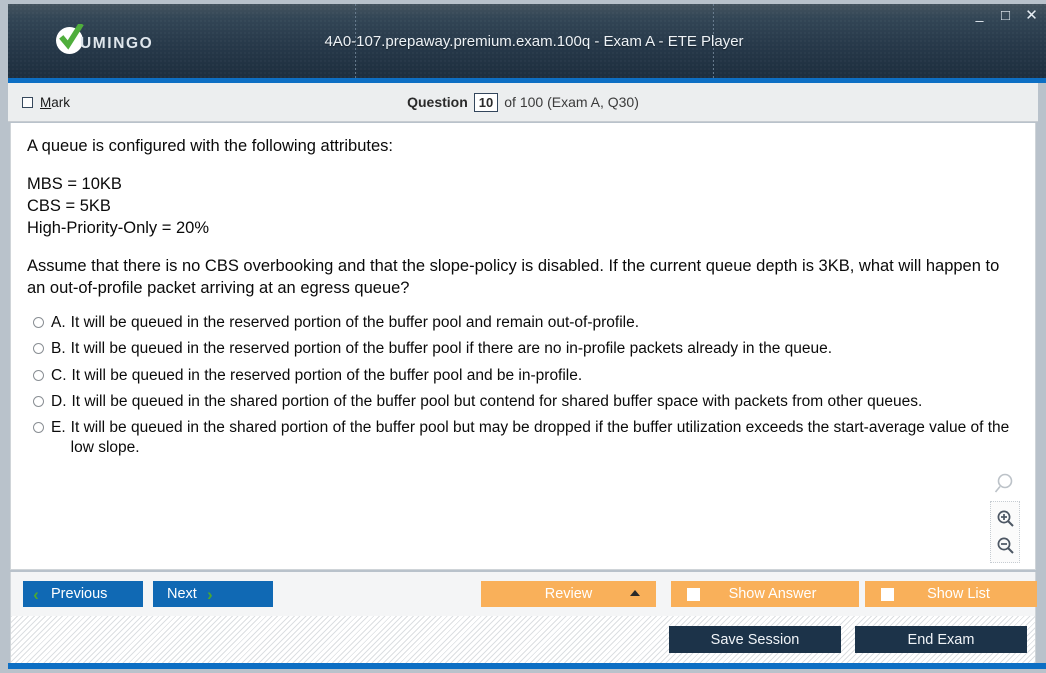 The height and width of the screenshot is (673, 1046). What do you see at coordinates (209, 594) in the screenshot?
I see `chevron-right-icon: ›` at bounding box center [209, 594].